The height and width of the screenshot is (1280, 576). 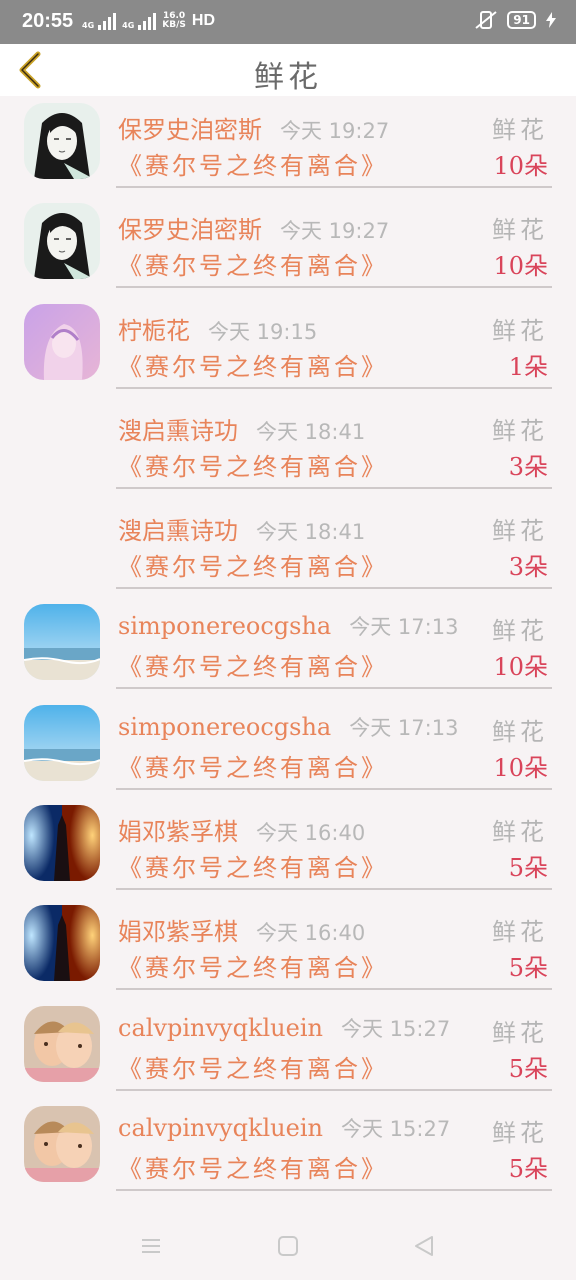 What do you see at coordinates (521, 20) in the screenshot?
I see `battery-icon: 91` at bounding box center [521, 20].